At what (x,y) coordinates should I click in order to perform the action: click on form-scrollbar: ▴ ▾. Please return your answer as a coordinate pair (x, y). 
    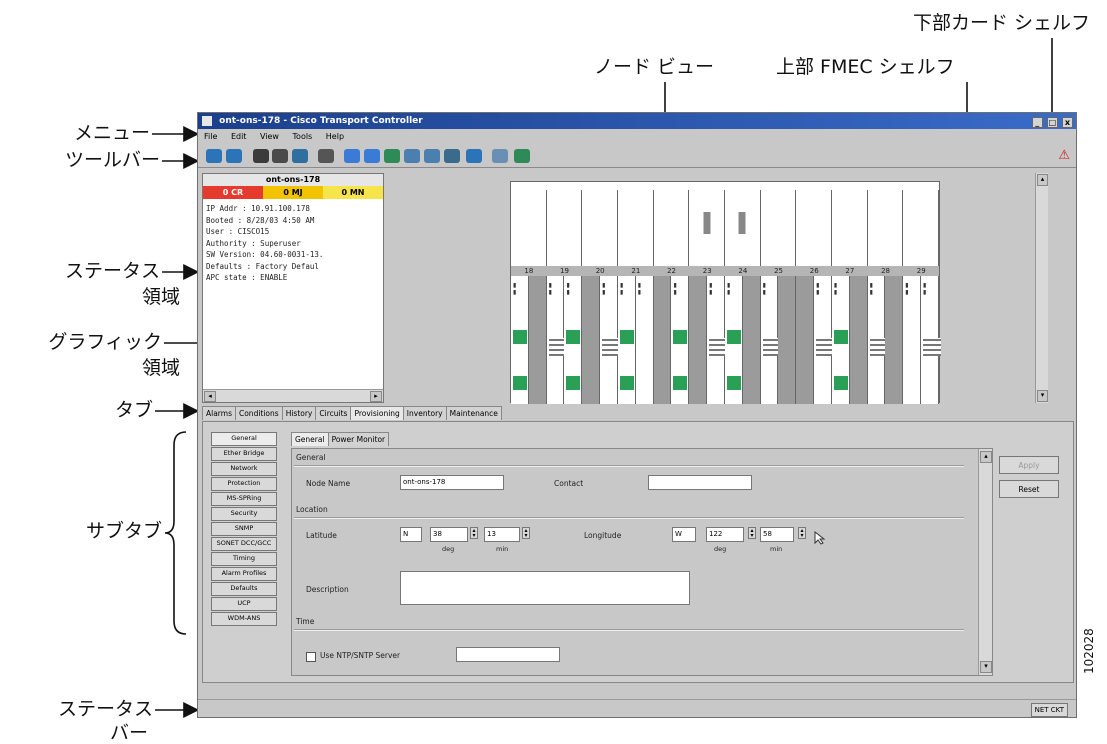
    Looking at the image, I should click on (985, 562).